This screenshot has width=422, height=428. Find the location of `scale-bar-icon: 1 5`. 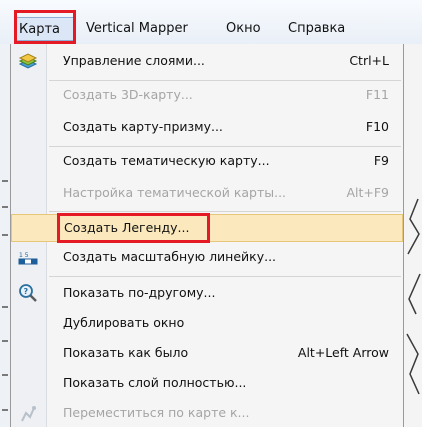

scale-bar-icon: 1 5 is located at coordinates (28, 258).